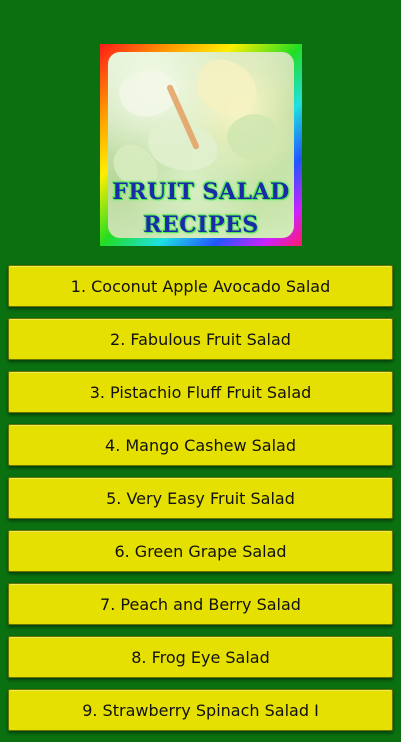 The image size is (401, 742). Describe the element at coordinates (201, 225) in the screenshot. I see `logo-title-line2: RECIPES` at that location.